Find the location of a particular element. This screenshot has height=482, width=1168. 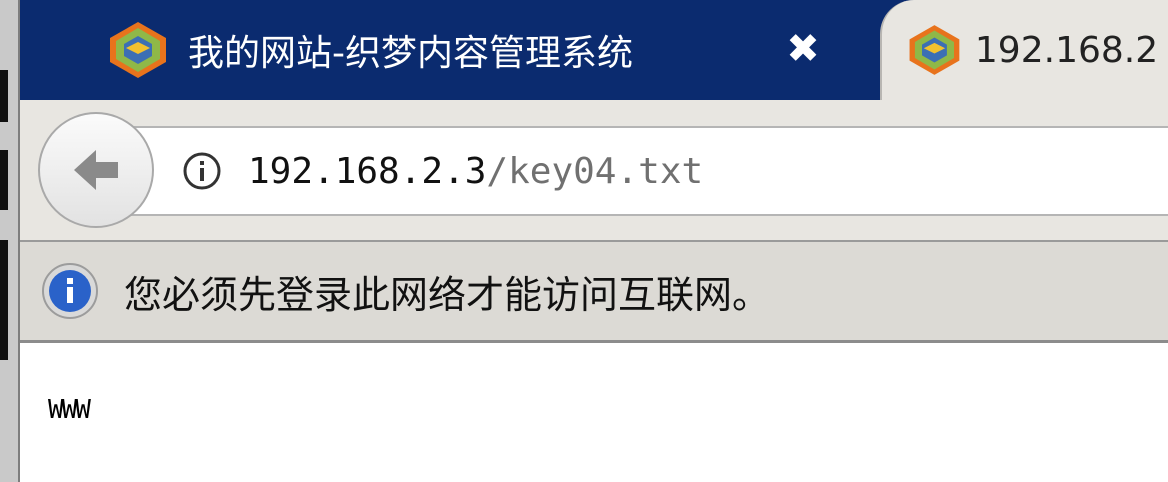

url-text: 192.168.2.3/key04.txt is located at coordinates (475, 171).